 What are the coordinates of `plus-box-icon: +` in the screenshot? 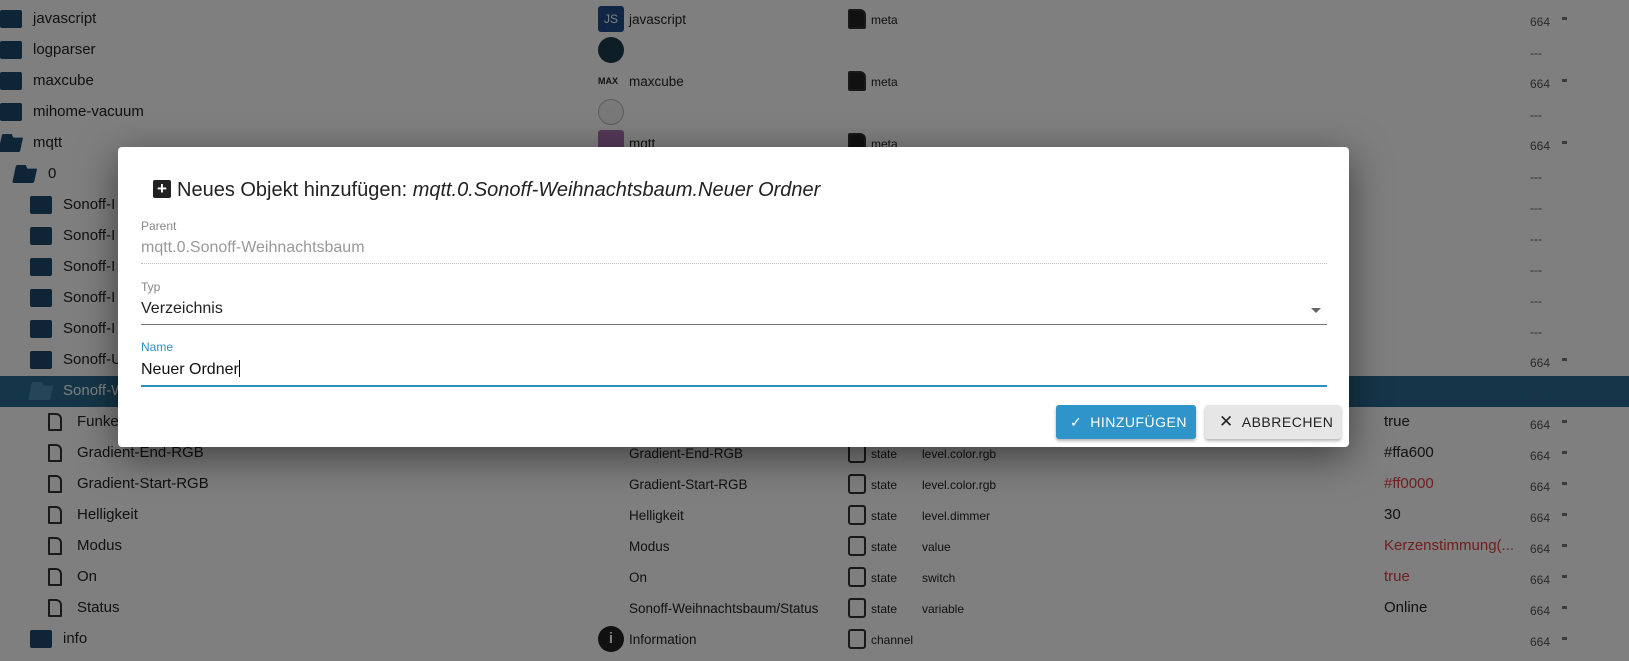 It's located at (162, 189).